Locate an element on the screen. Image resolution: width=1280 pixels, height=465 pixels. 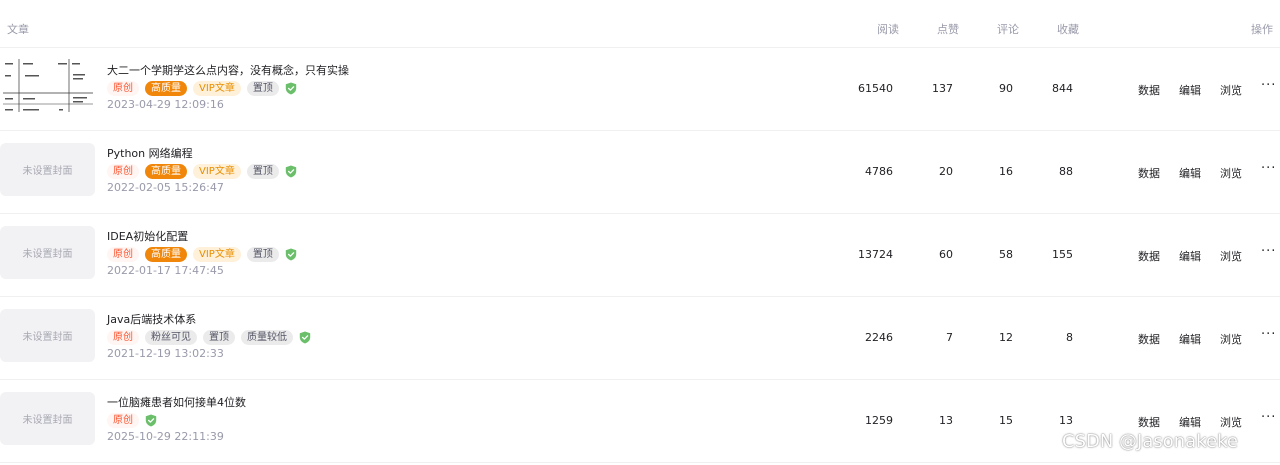
article-title: Python 网络编程 is located at coordinates (150, 153).